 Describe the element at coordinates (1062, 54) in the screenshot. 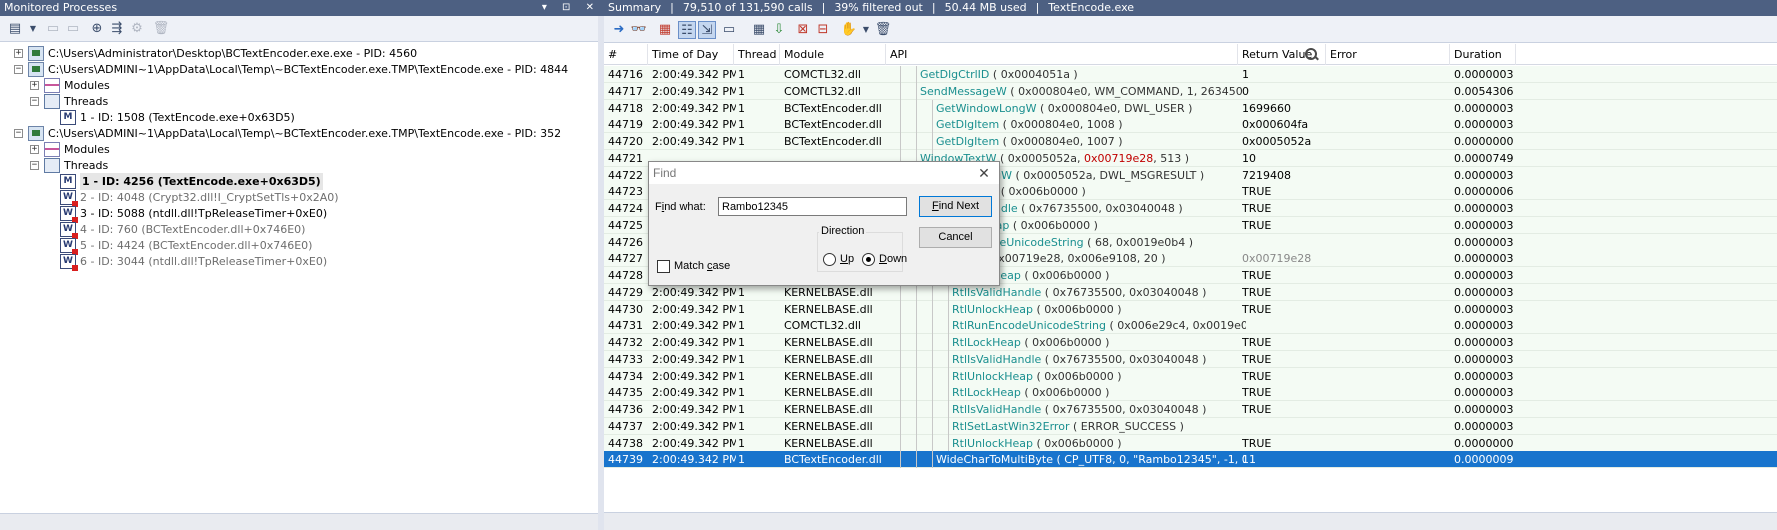

I see `column-header: API` at that location.